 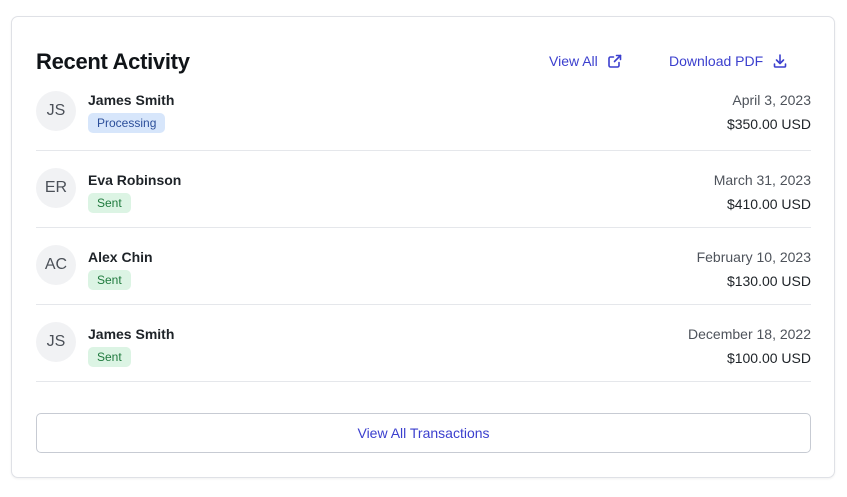 What do you see at coordinates (615, 61) in the screenshot?
I see `external-link-icon` at bounding box center [615, 61].